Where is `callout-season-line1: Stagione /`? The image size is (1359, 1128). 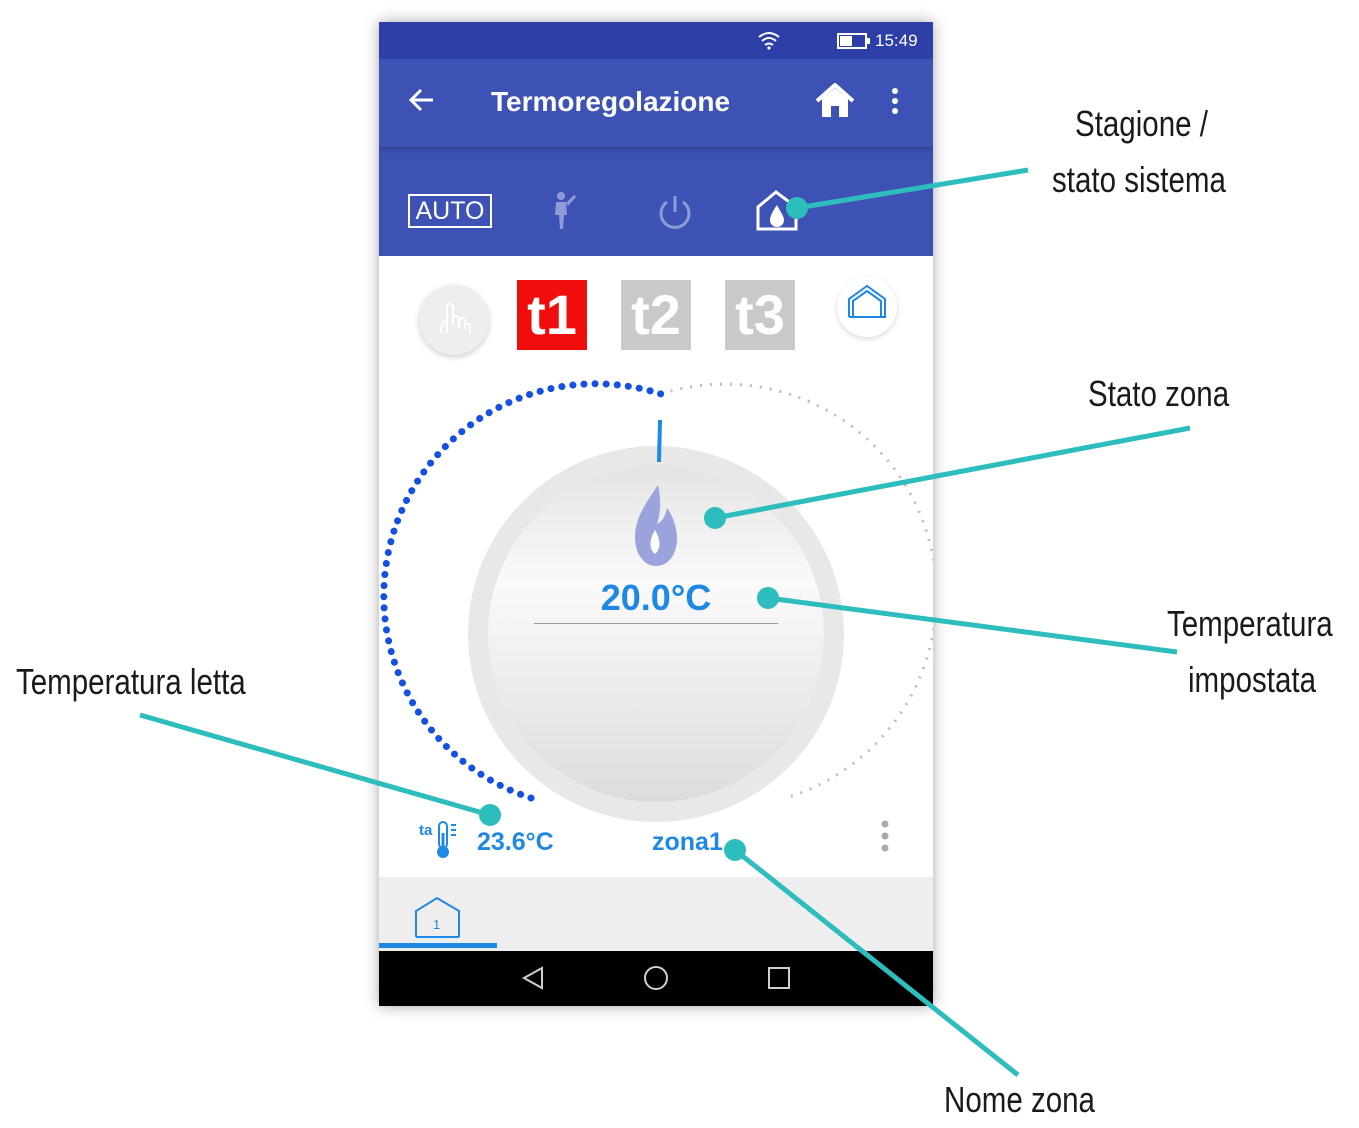
callout-season-line1: Stagione / is located at coordinates (1141, 123).